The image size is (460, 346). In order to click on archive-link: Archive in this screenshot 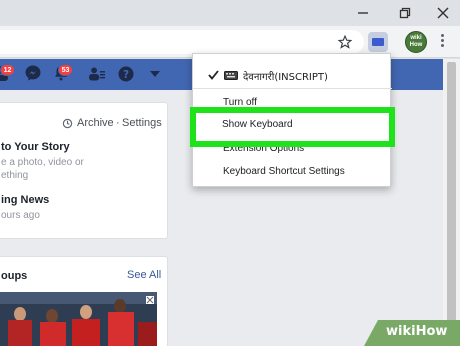, I will do `click(95, 123)`.